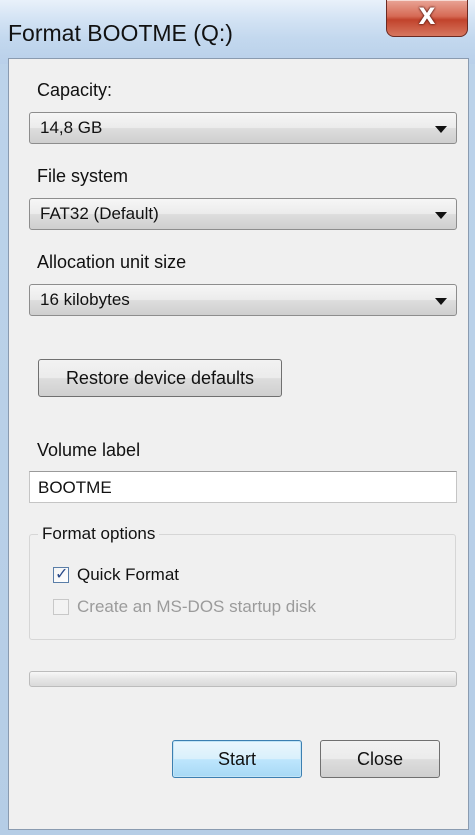 The height and width of the screenshot is (835, 475). What do you see at coordinates (83, 176) in the screenshot?
I see `file-system-label: File system` at bounding box center [83, 176].